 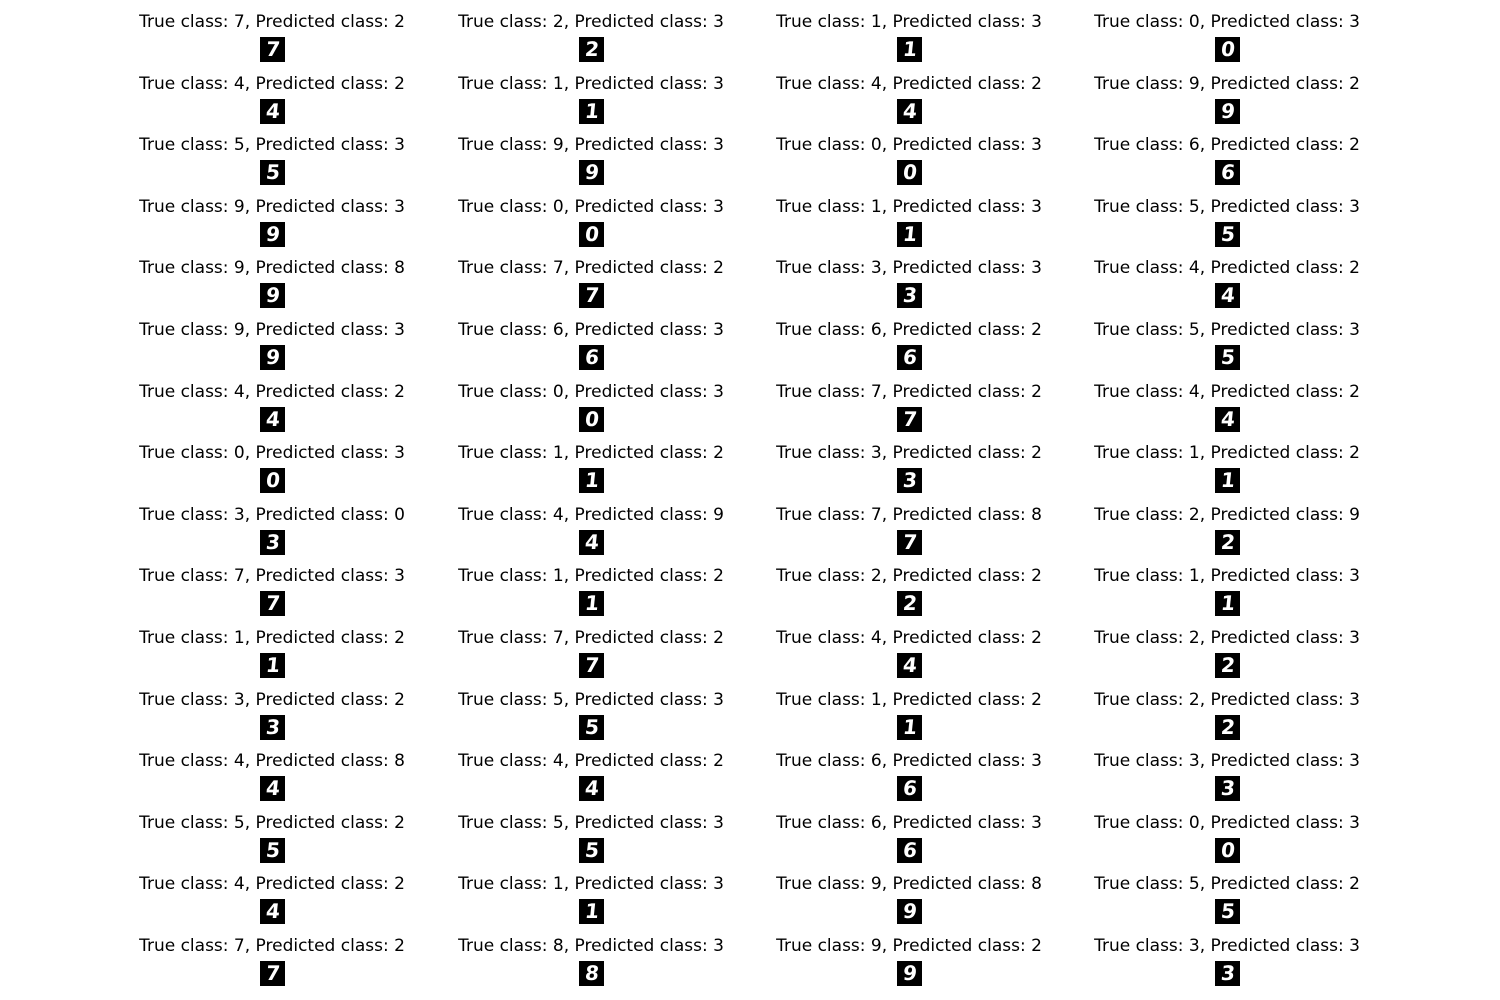 I want to click on sample-title: True class: 7, Predicted class: 3, so click(x=272, y=576).